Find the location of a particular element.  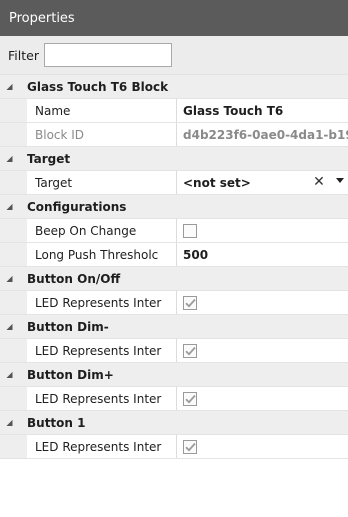

property-value-text: d4b223f6-0ae0-4da1-b19 is located at coordinates (265, 134).